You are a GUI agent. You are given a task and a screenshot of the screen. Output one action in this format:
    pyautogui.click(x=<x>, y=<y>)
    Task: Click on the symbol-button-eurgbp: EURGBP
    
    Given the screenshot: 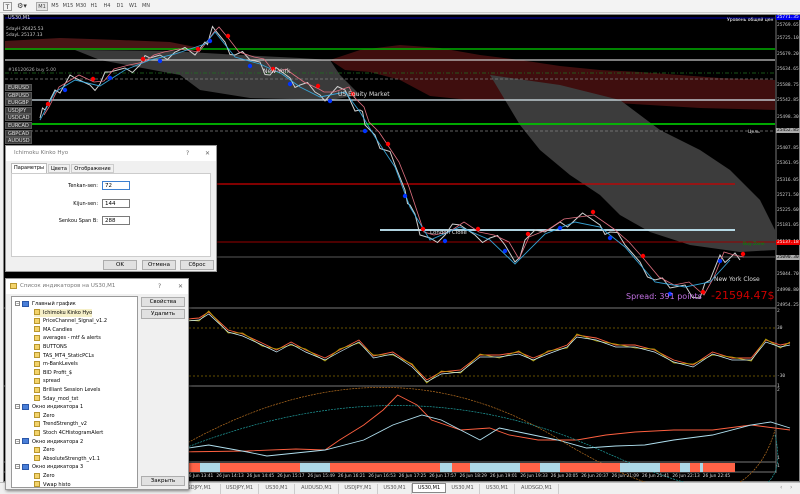 What is the action you would take?
    pyautogui.click(x=18, y=103)
    